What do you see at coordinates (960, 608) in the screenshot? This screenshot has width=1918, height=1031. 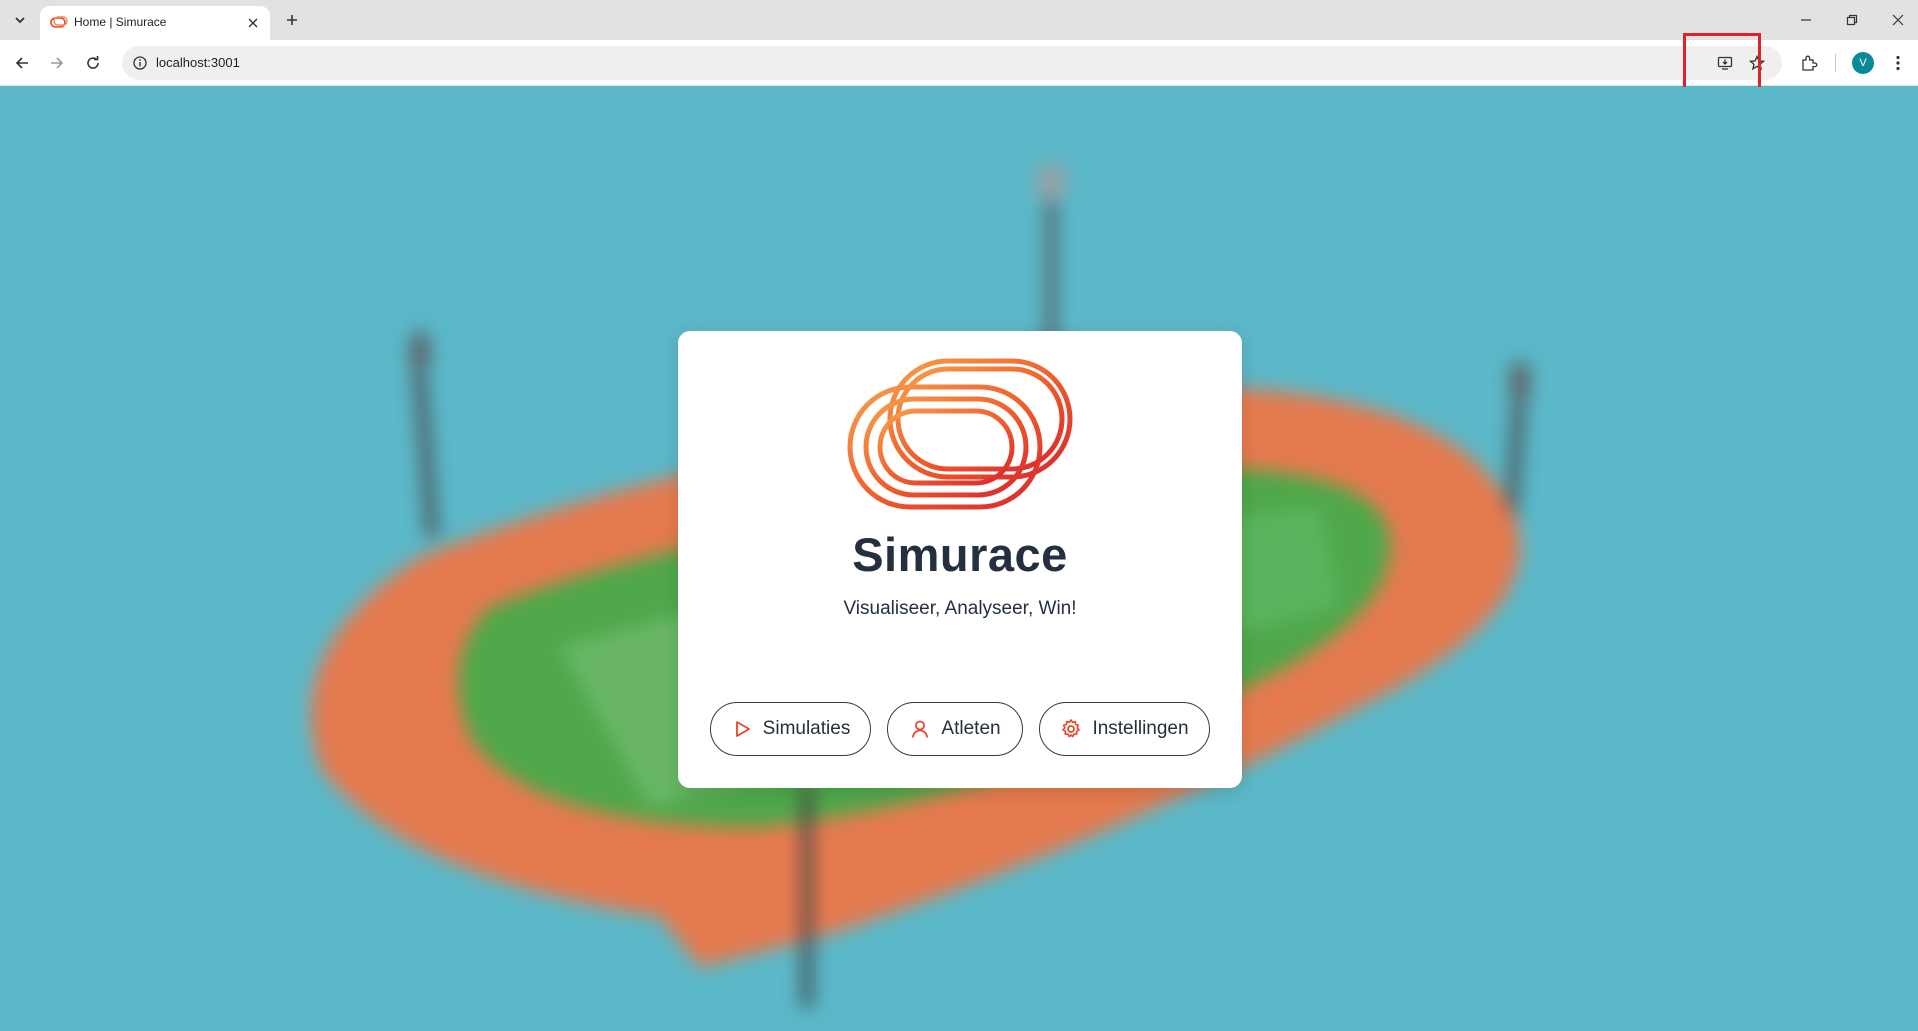 I see `app-tagline: Visualiseer, Analyseer, Win!` at bounding box center [960, 608].